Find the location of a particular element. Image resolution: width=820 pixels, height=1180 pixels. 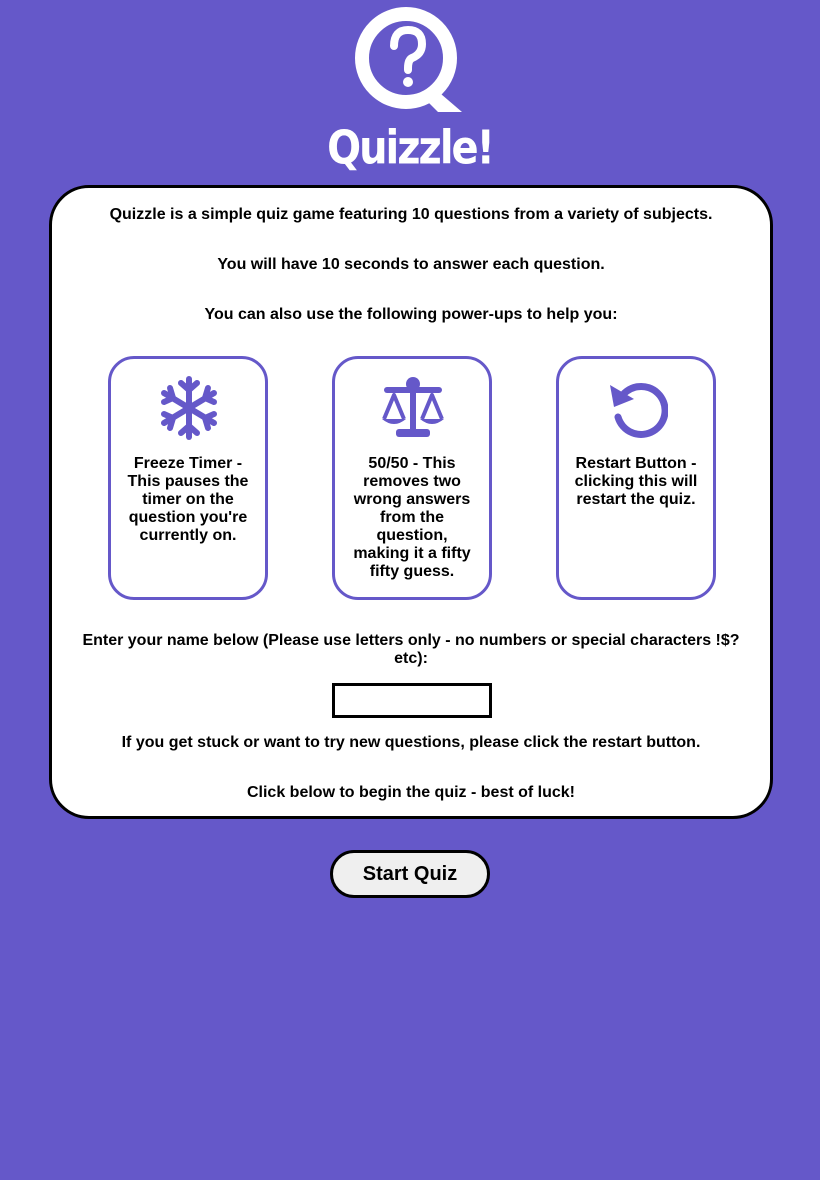

start-quiz-button: Start Quiz is located at coordinates (410, 874).